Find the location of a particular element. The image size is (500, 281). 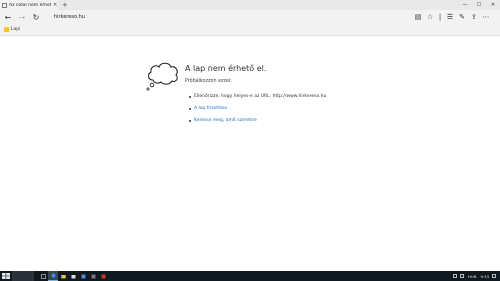

maximize-icon: ☐ is located at coordinates (479, 5).